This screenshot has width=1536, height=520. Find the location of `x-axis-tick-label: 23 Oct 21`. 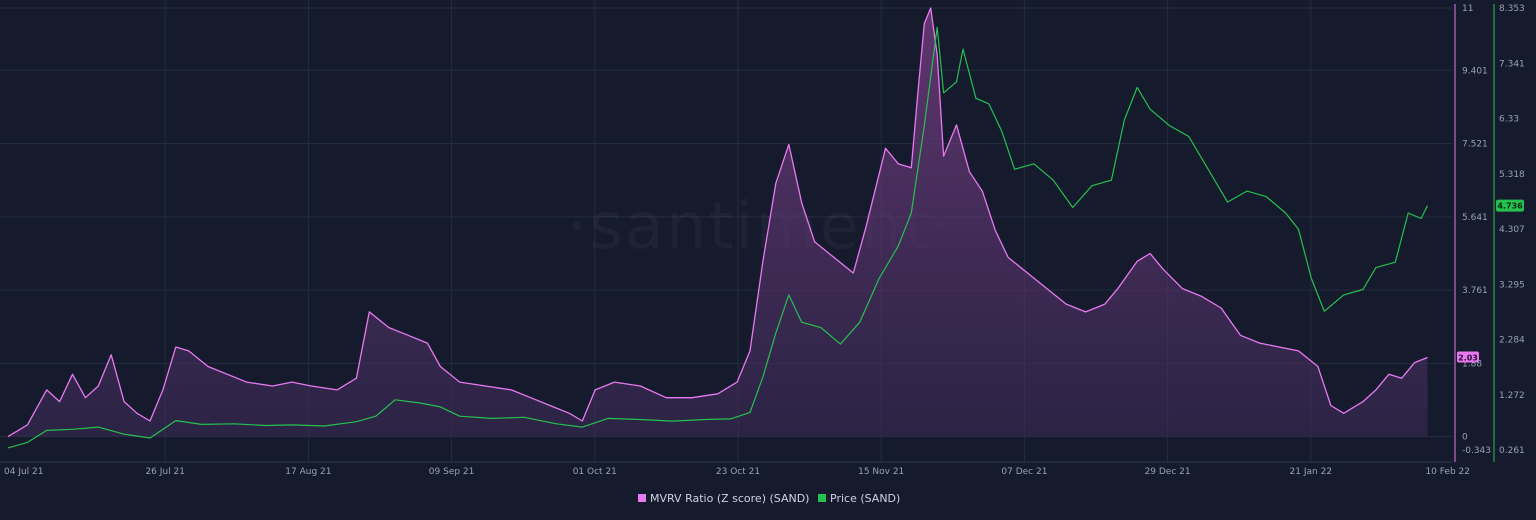

x-axis-tick-label: 23 Oct 21 is located at coordinates (738, 472).